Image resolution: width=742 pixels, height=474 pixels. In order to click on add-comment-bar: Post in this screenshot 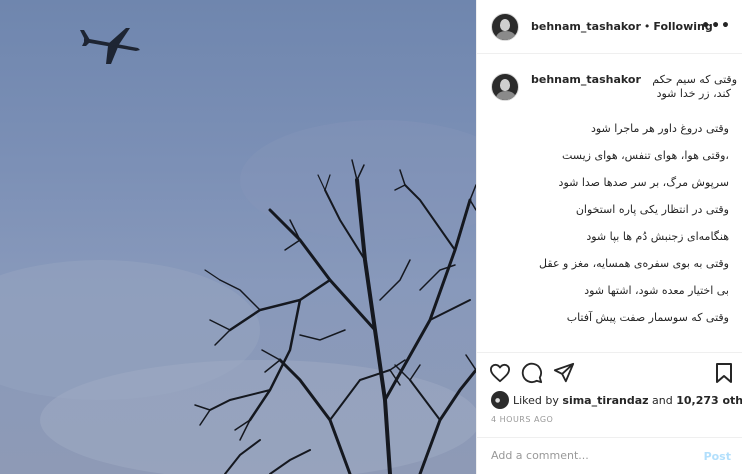, I will do `click(609, 455)`.